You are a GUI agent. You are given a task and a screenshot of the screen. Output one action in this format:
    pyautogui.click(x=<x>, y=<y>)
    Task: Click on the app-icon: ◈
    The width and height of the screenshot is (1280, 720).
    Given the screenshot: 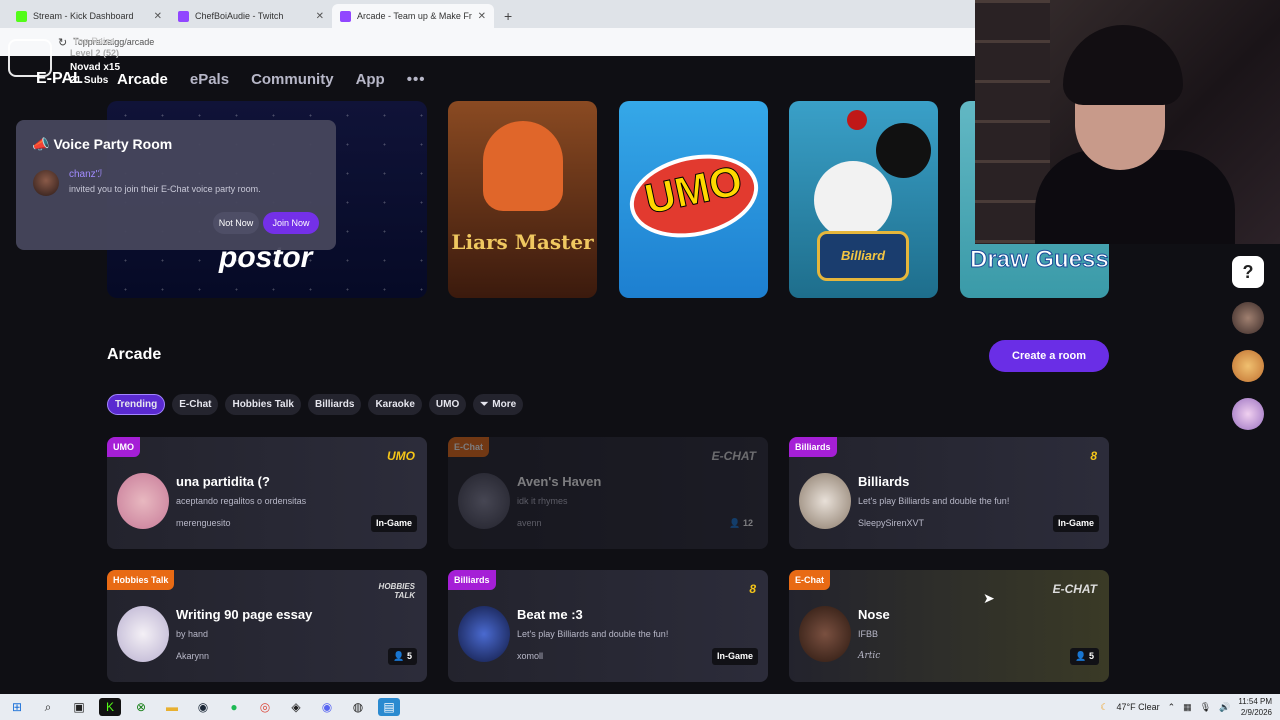 What is the action you would take?
    pyautogui.click(x=296, y=707)
    